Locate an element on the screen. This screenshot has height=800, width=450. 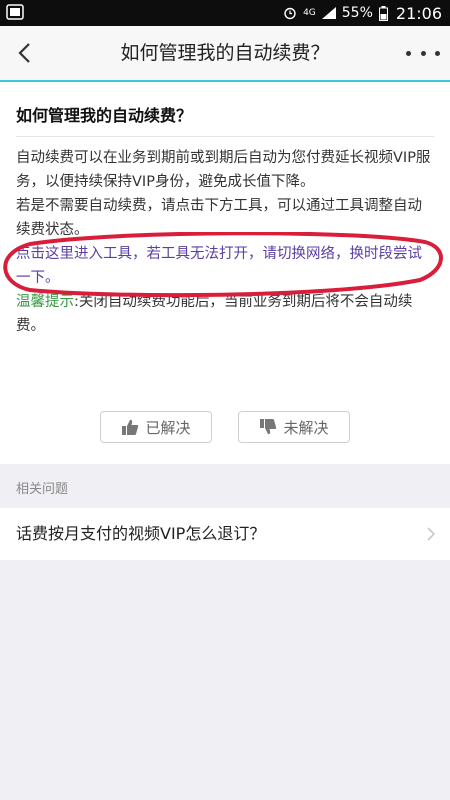
alarm-icon is located at coordinates (290, 13).